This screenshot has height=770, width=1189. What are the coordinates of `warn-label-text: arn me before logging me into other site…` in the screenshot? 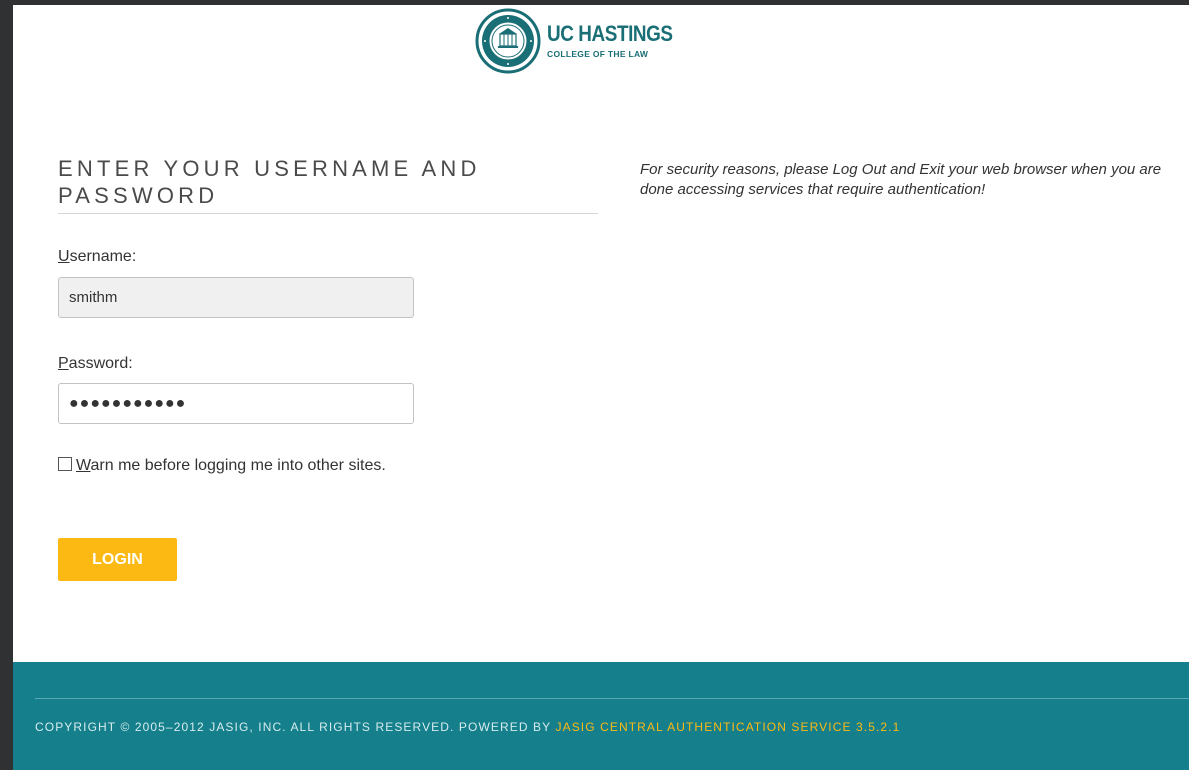 It's located at (238, 465).